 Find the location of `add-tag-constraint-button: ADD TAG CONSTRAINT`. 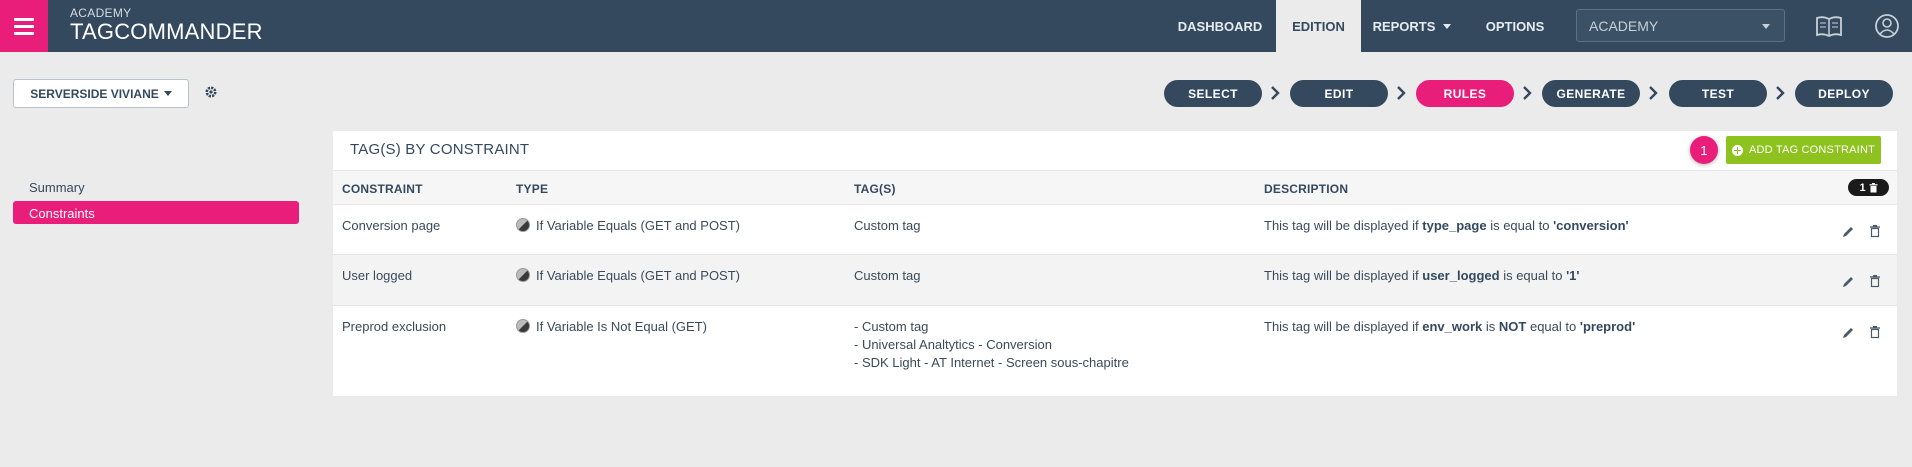

add-tag-constraint-button: ADD TAG CONSTRAINT is located at coordinates (1803, 150).